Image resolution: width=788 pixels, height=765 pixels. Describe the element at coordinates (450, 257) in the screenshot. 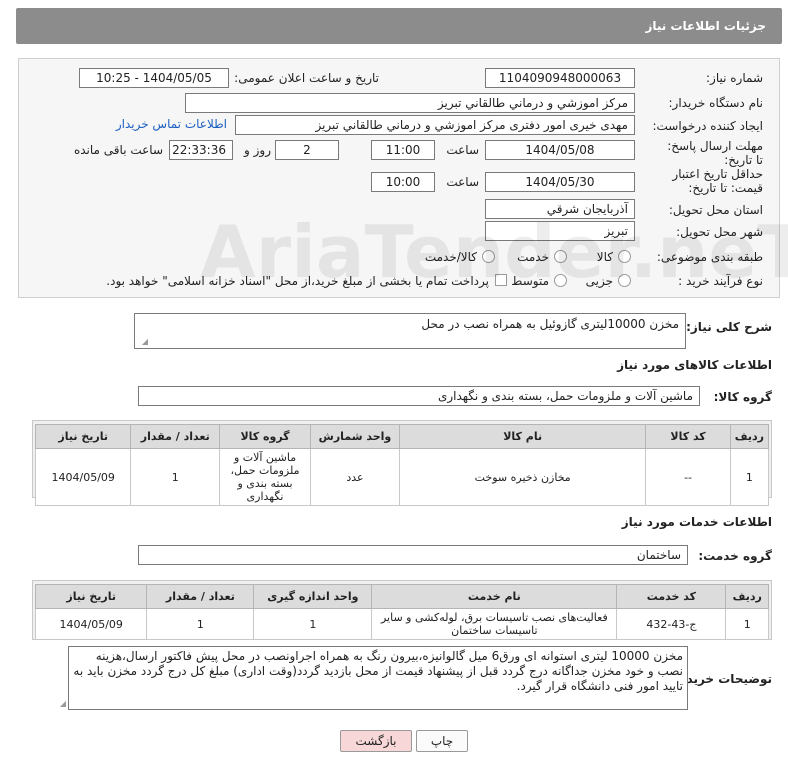

I see `category-goods-service-label: کالا/خدمت` at that location.